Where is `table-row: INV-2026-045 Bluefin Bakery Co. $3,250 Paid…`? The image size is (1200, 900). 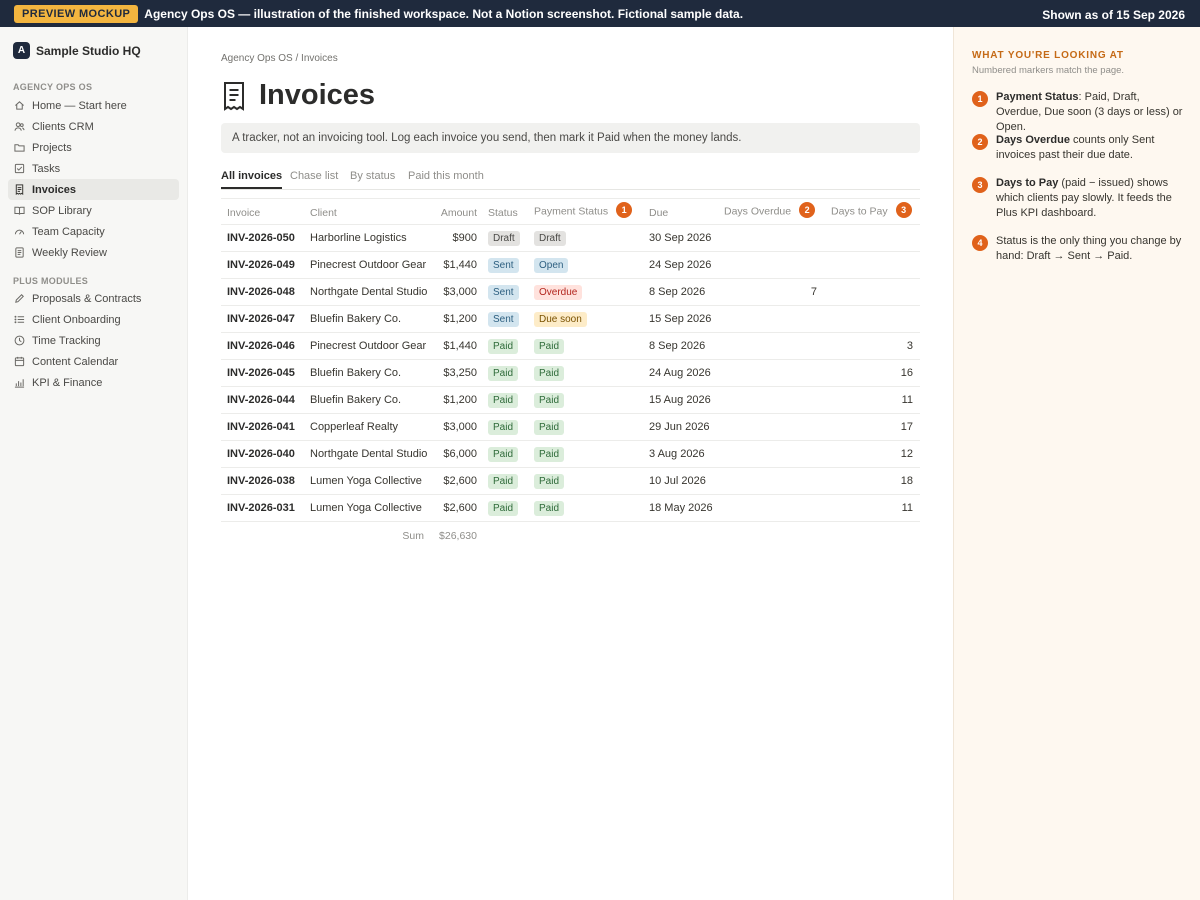 table-row: INV-2026-045 Bluefin Bakery Co. $3,250 Paid… is located at coordinates (570, 373).